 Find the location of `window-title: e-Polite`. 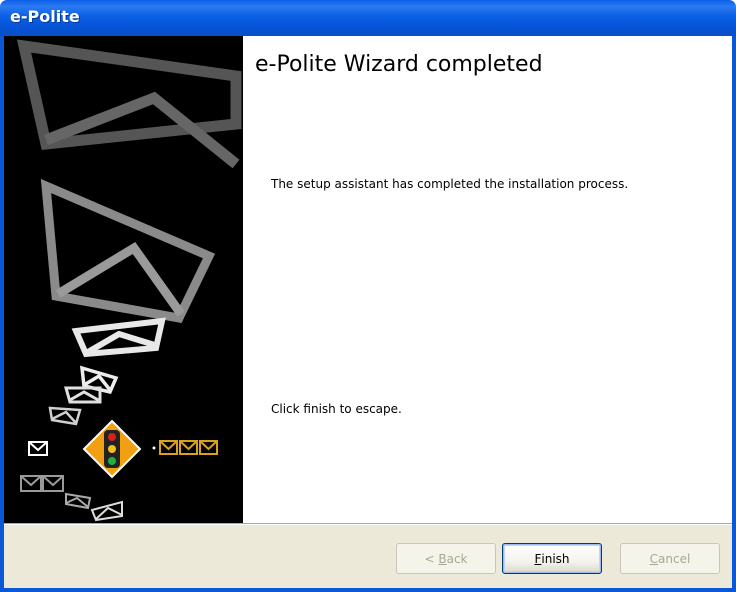

window-title: e-Polite is located at coordinates (45, 16).